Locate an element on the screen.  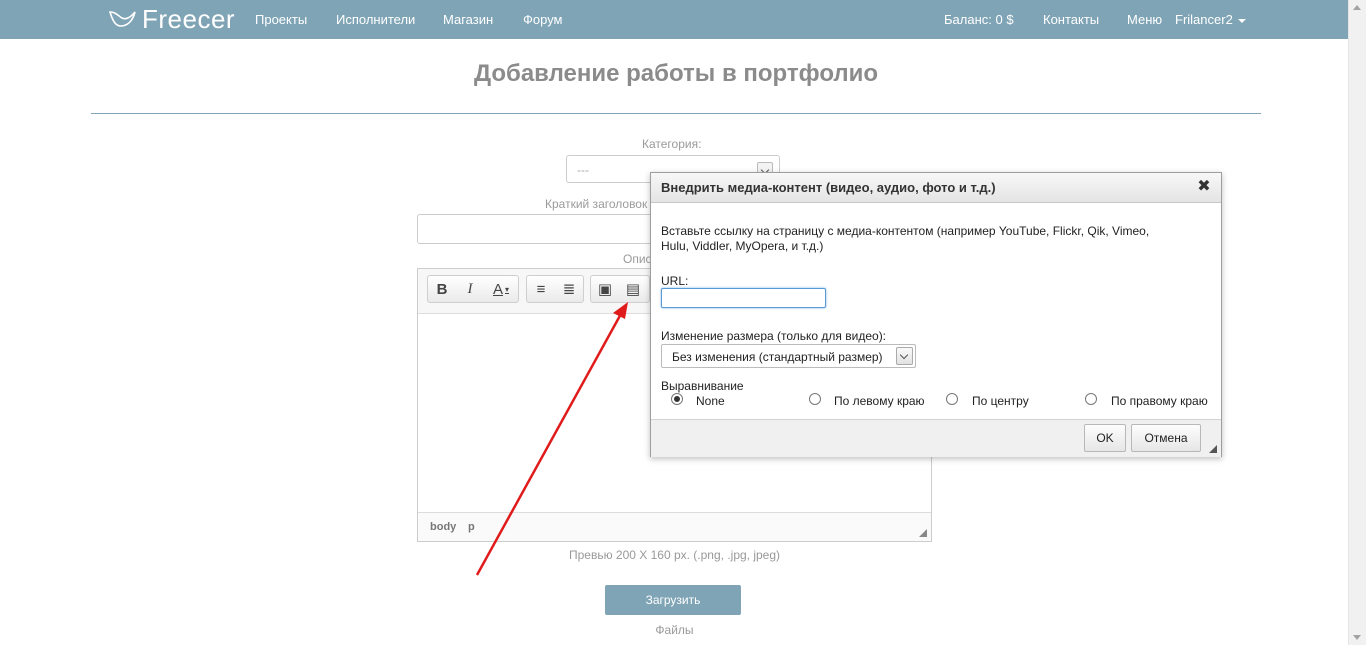
short-title-label: Краткий заголовок is located at coordinates (596, 204).